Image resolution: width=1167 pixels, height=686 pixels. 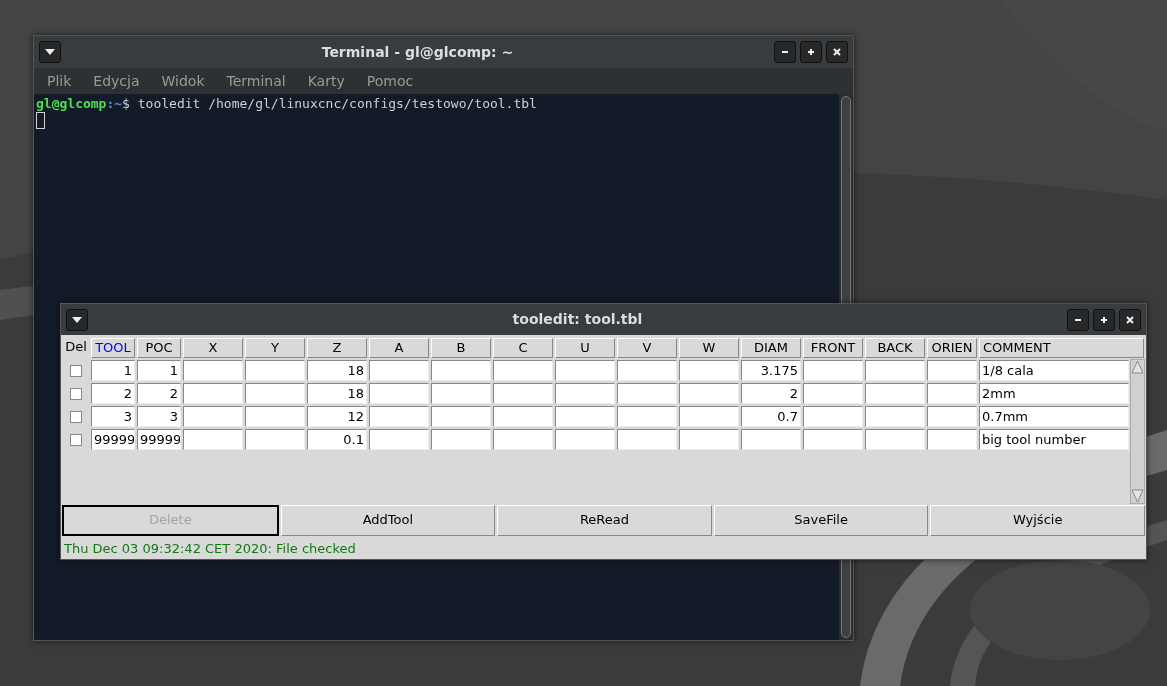 I want to click on cell-field: 3.175, so click(x=771, y=370).